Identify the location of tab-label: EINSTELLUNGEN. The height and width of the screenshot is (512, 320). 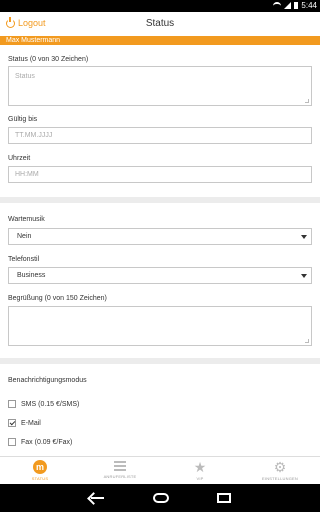
(280, 478).